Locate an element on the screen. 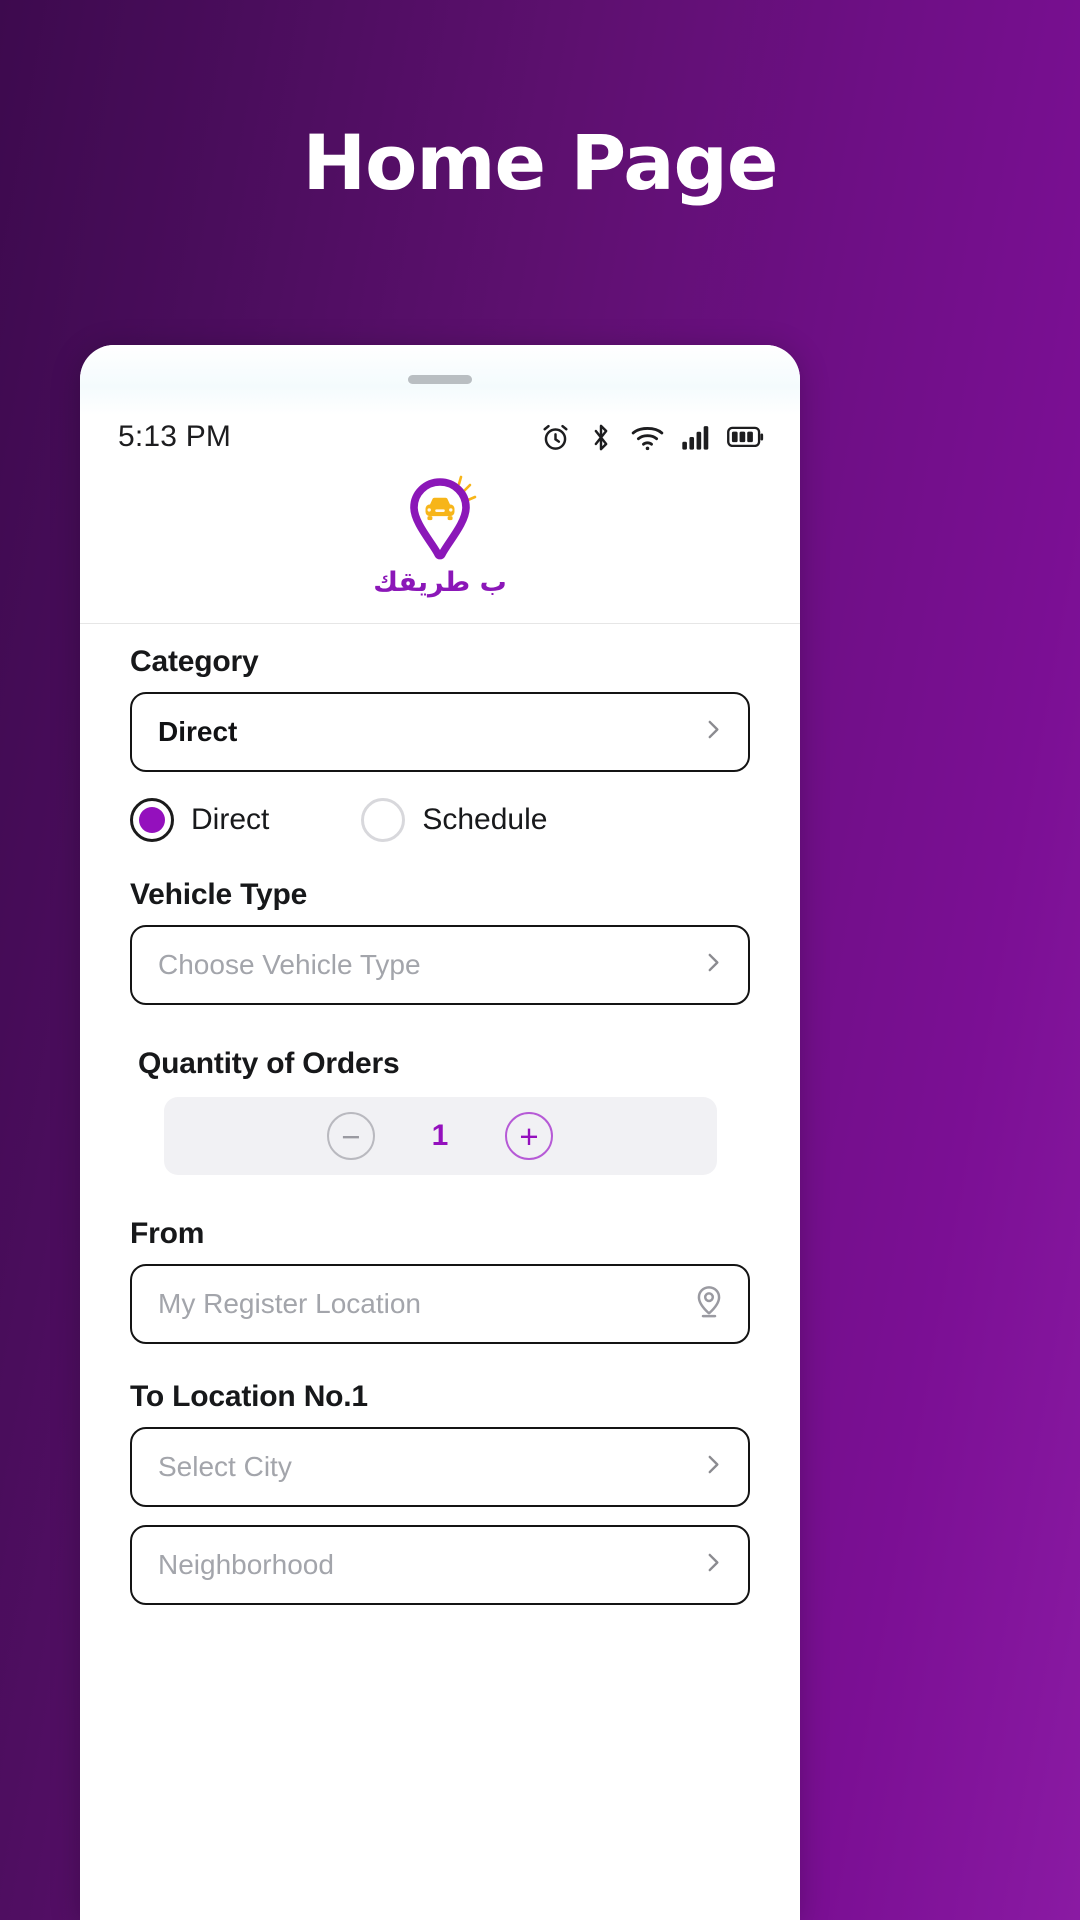  quantity-label: Quantity of Orders is located at coordinates (269, 1063).